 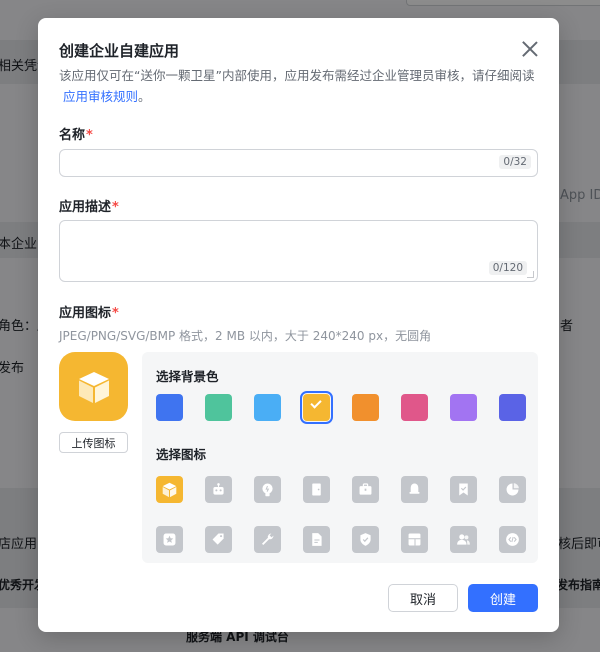 I want to click on pie-chart-icon, so click(x=512, y=489).